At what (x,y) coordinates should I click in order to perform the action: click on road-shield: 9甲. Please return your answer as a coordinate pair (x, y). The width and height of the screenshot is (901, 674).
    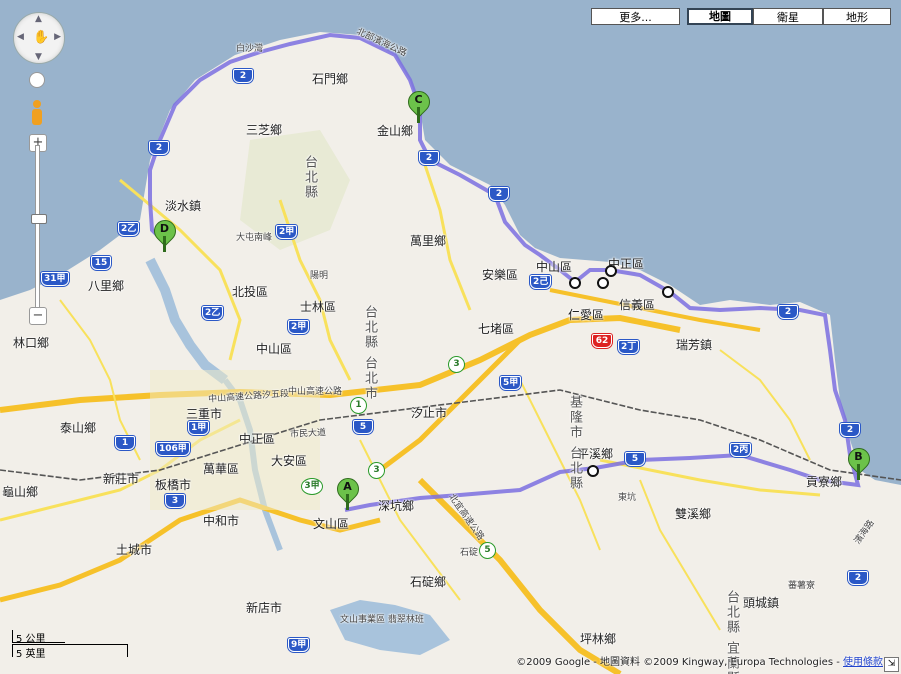
    Looking at the image, I should click on (299, 645).